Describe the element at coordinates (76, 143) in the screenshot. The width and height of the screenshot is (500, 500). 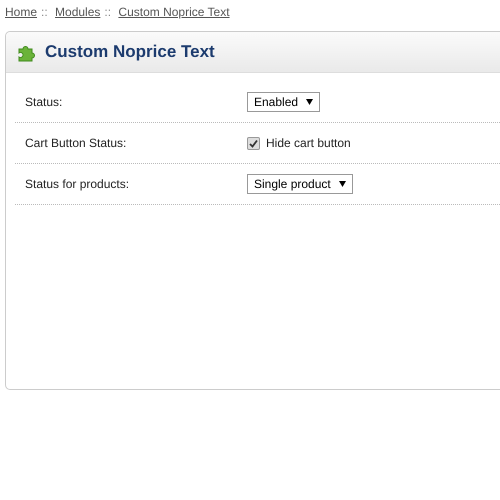
I see `field-label: Cart Button Status:` at that location.